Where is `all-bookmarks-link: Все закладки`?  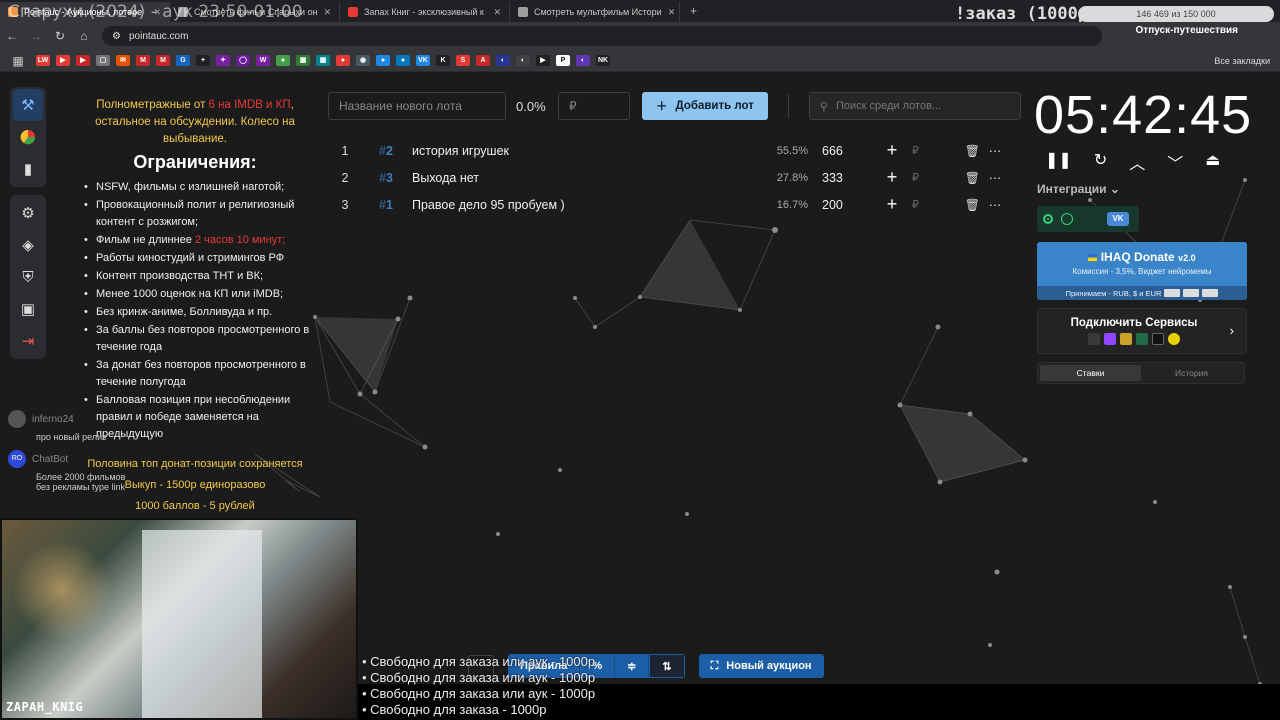
all-bookmarks-link: Все закладки is located at coordinates (1242, 61).